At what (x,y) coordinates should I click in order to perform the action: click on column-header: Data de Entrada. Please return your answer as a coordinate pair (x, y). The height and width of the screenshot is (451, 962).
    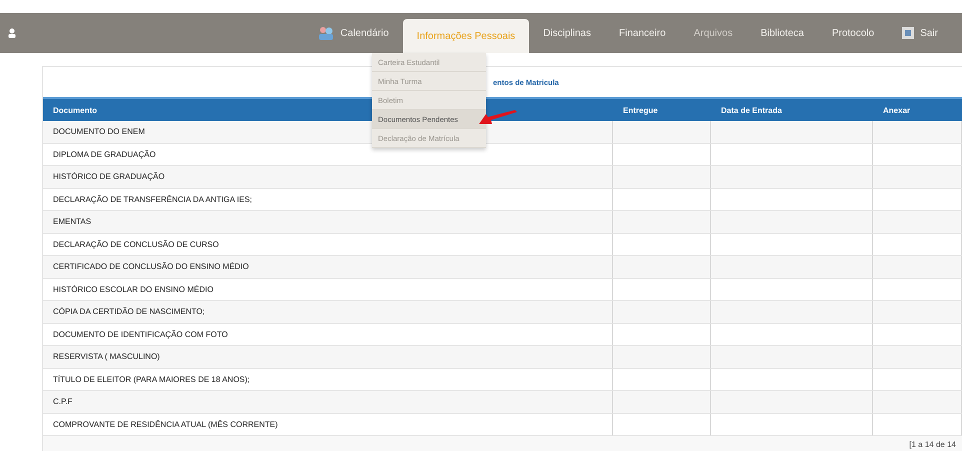
    Looking at the image, I should click on (792, 109).